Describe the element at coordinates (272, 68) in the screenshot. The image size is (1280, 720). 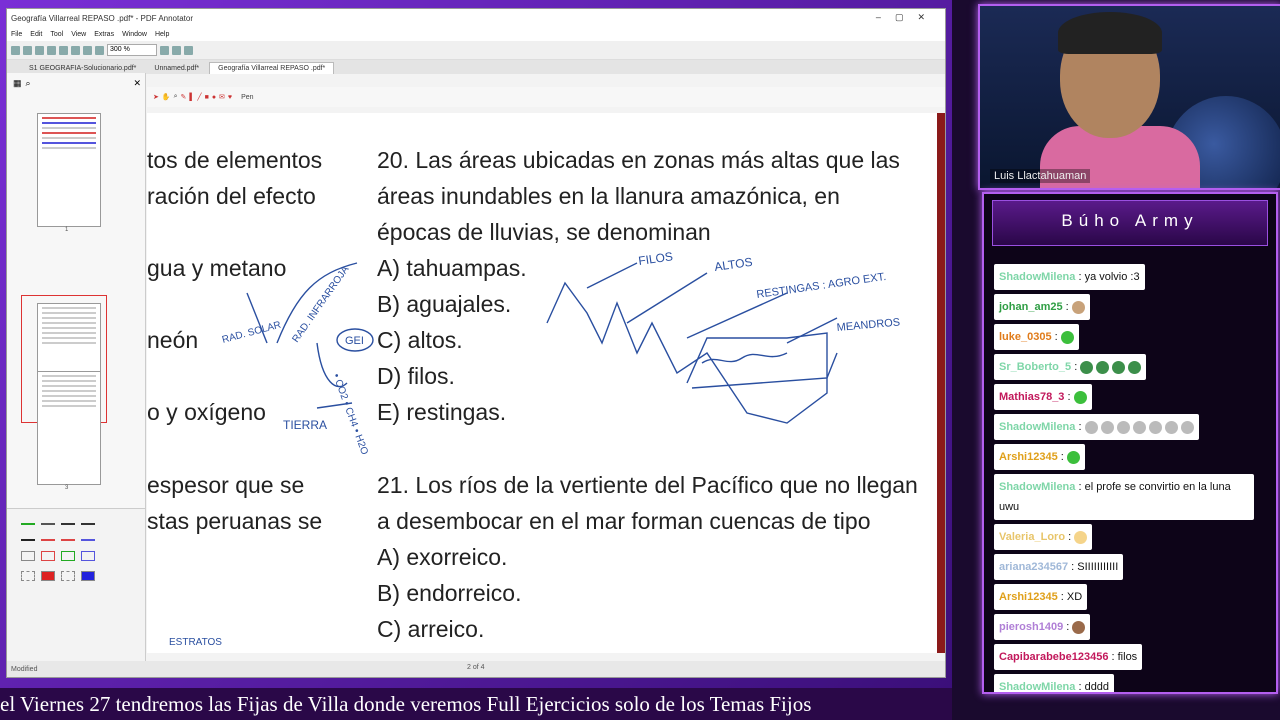
I see `tab-geografia: Geografía Villarreal REPASO .pdf*` at that location.